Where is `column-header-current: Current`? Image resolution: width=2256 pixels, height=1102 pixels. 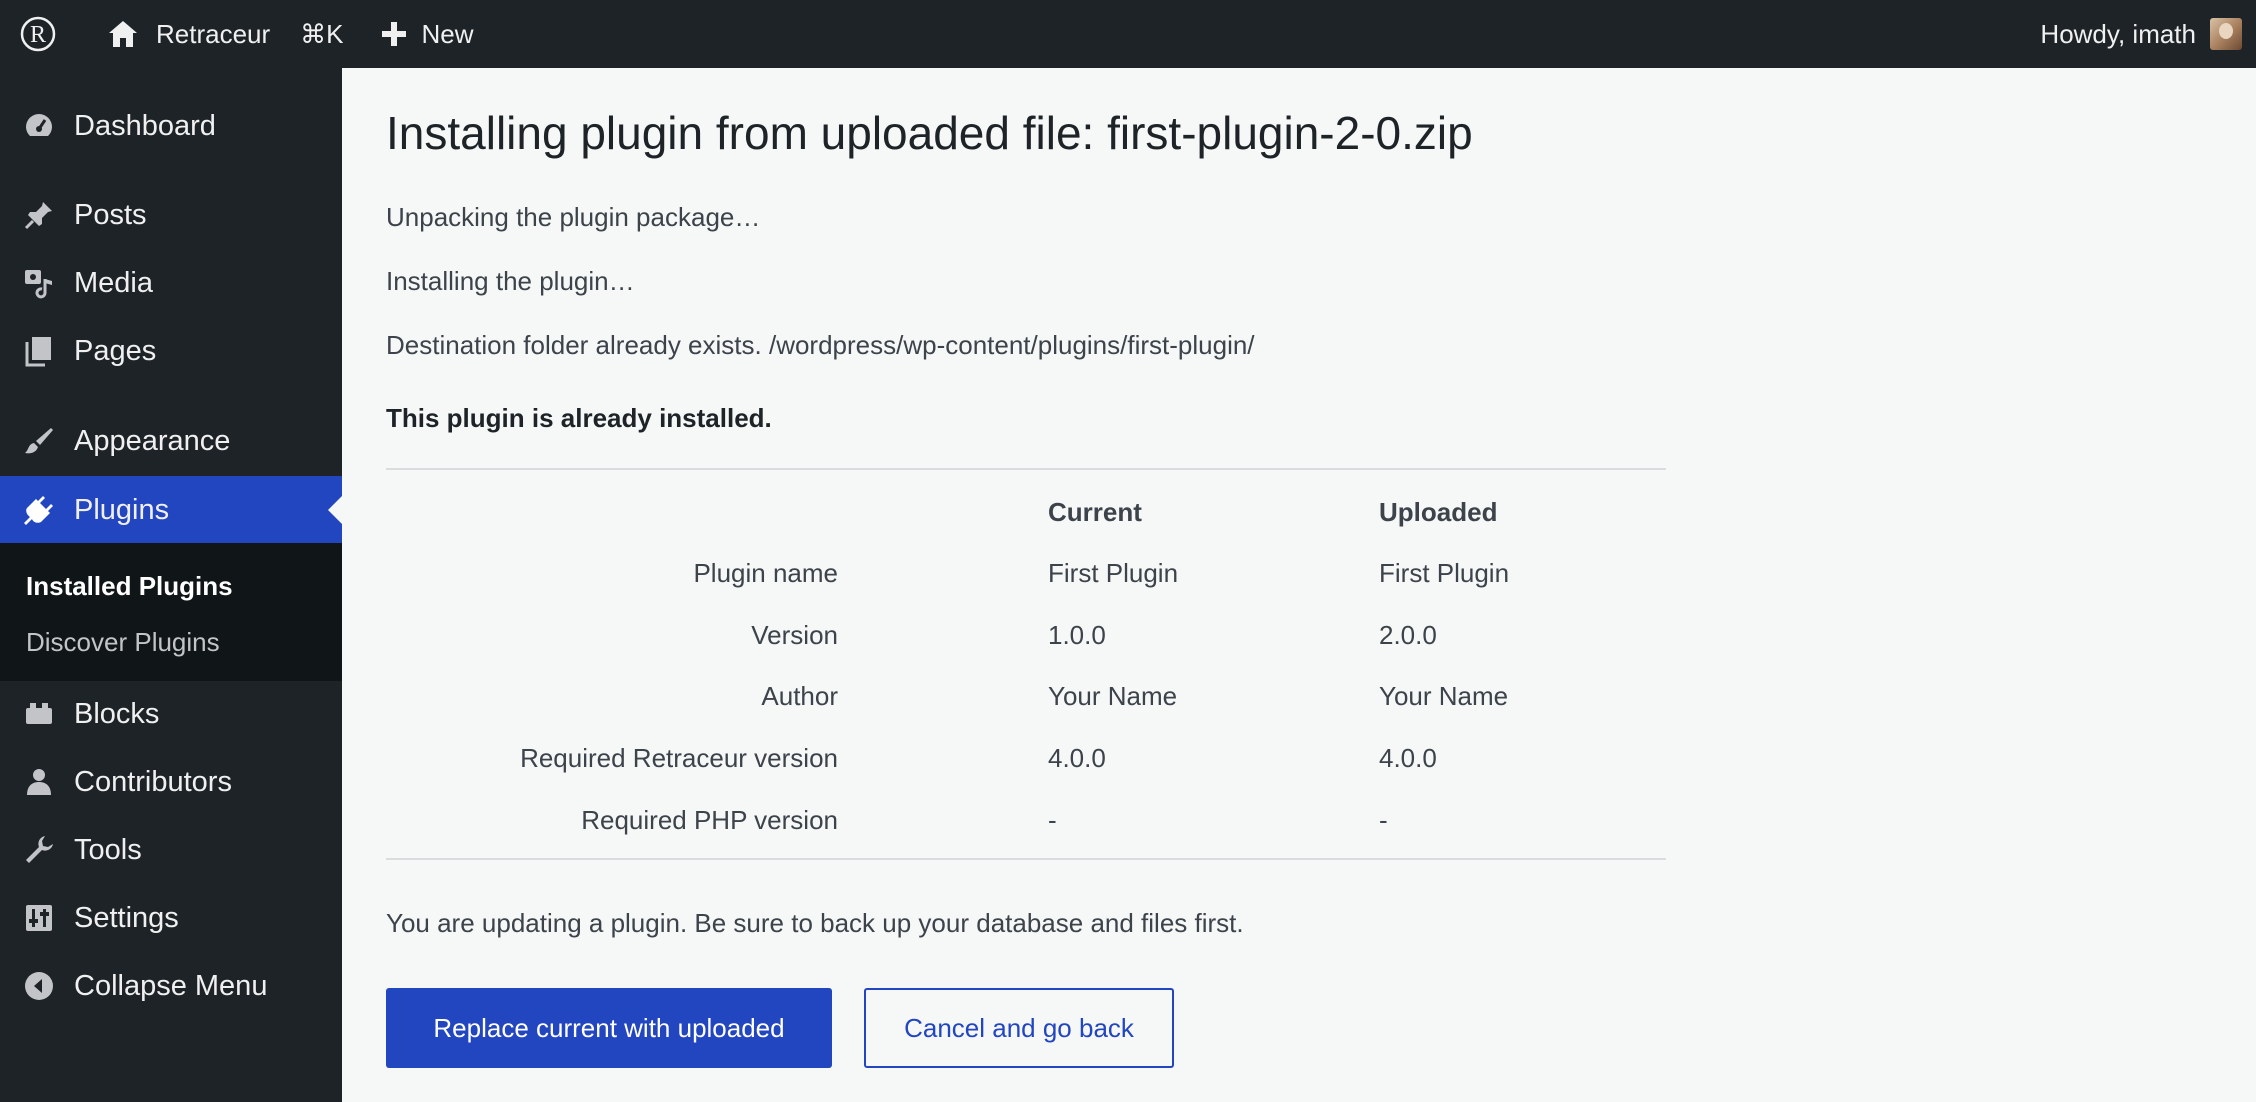 column-header-current: Current is located at coordinates (1095, 512).